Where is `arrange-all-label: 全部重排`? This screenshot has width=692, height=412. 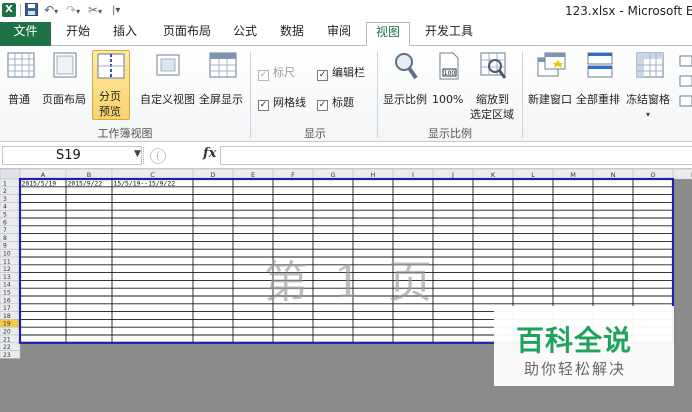 arrange-all-label: 全部重排 is located at coordinates (598, 99).